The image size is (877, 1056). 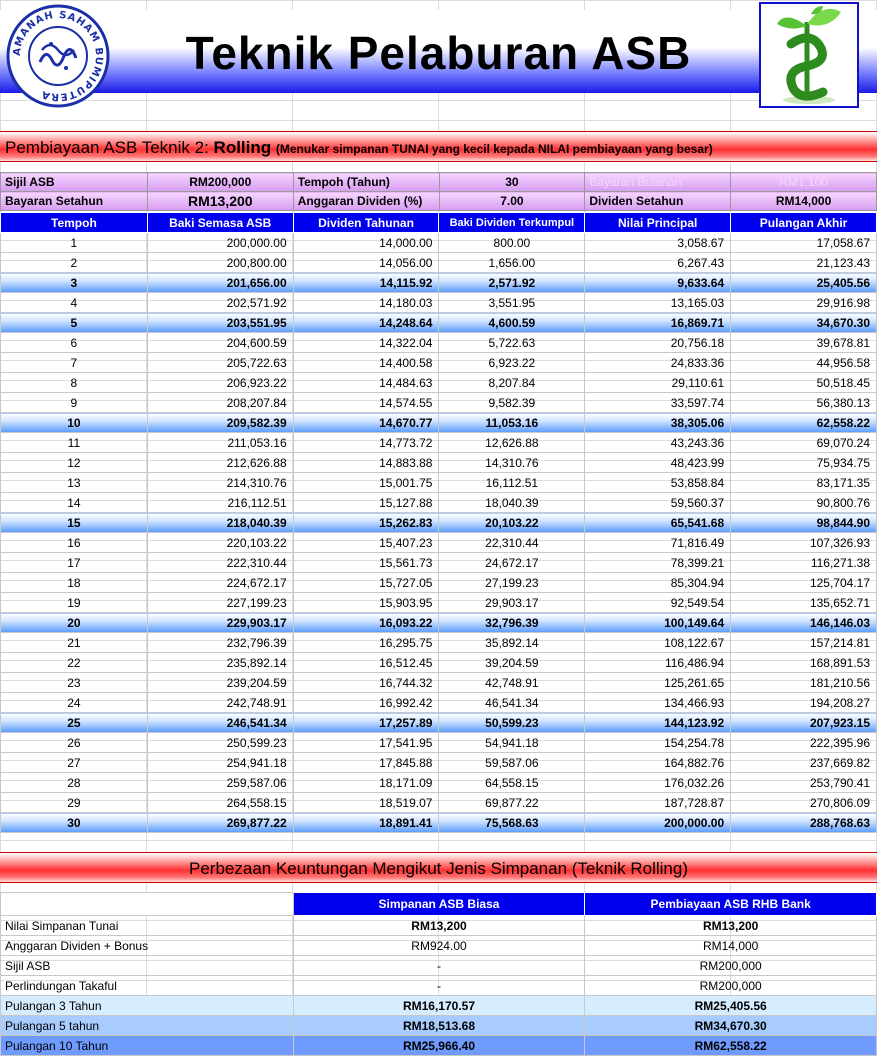 What do you see at coordinates (658, 662) in the screenshot?
I see `table-cell: 116,486.94` at bounding box center [658, 662].